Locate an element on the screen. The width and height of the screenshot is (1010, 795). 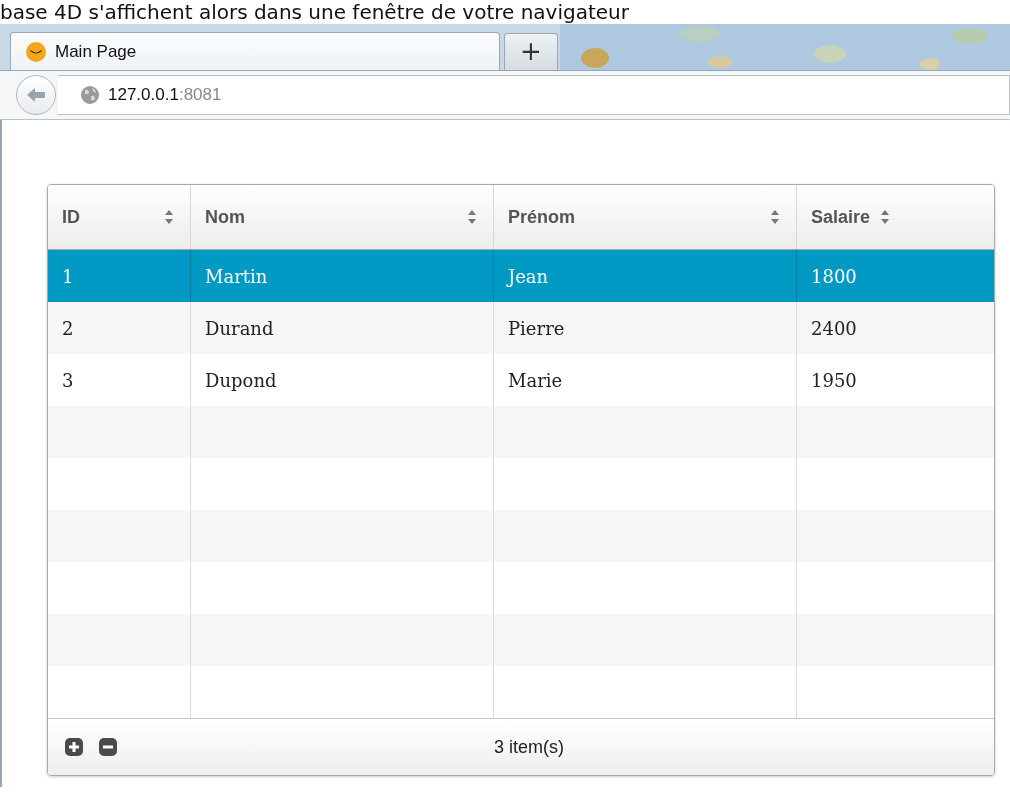
back-button is located at coordinates (36, 95).